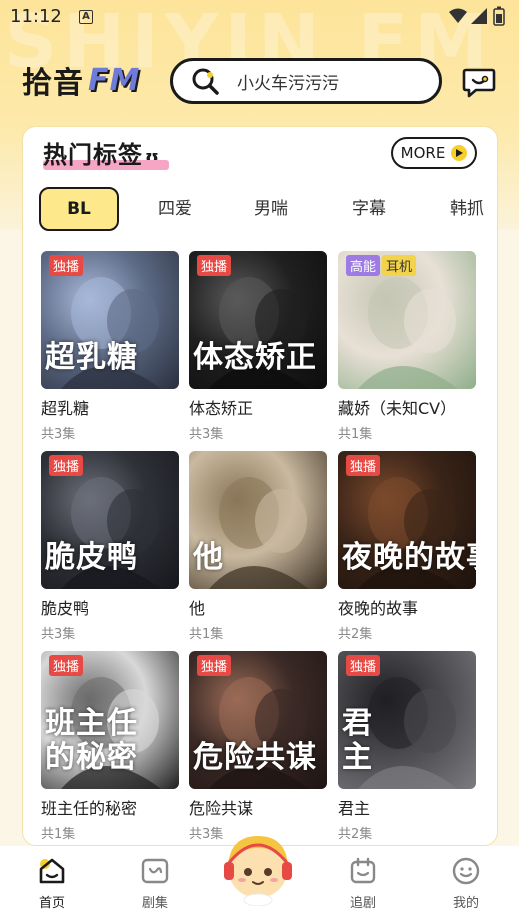 Image resolution: width=519 pixels, height=922 pixels. I want to click on drama-item: 独播君 主君主共2集, so click(408, 746).